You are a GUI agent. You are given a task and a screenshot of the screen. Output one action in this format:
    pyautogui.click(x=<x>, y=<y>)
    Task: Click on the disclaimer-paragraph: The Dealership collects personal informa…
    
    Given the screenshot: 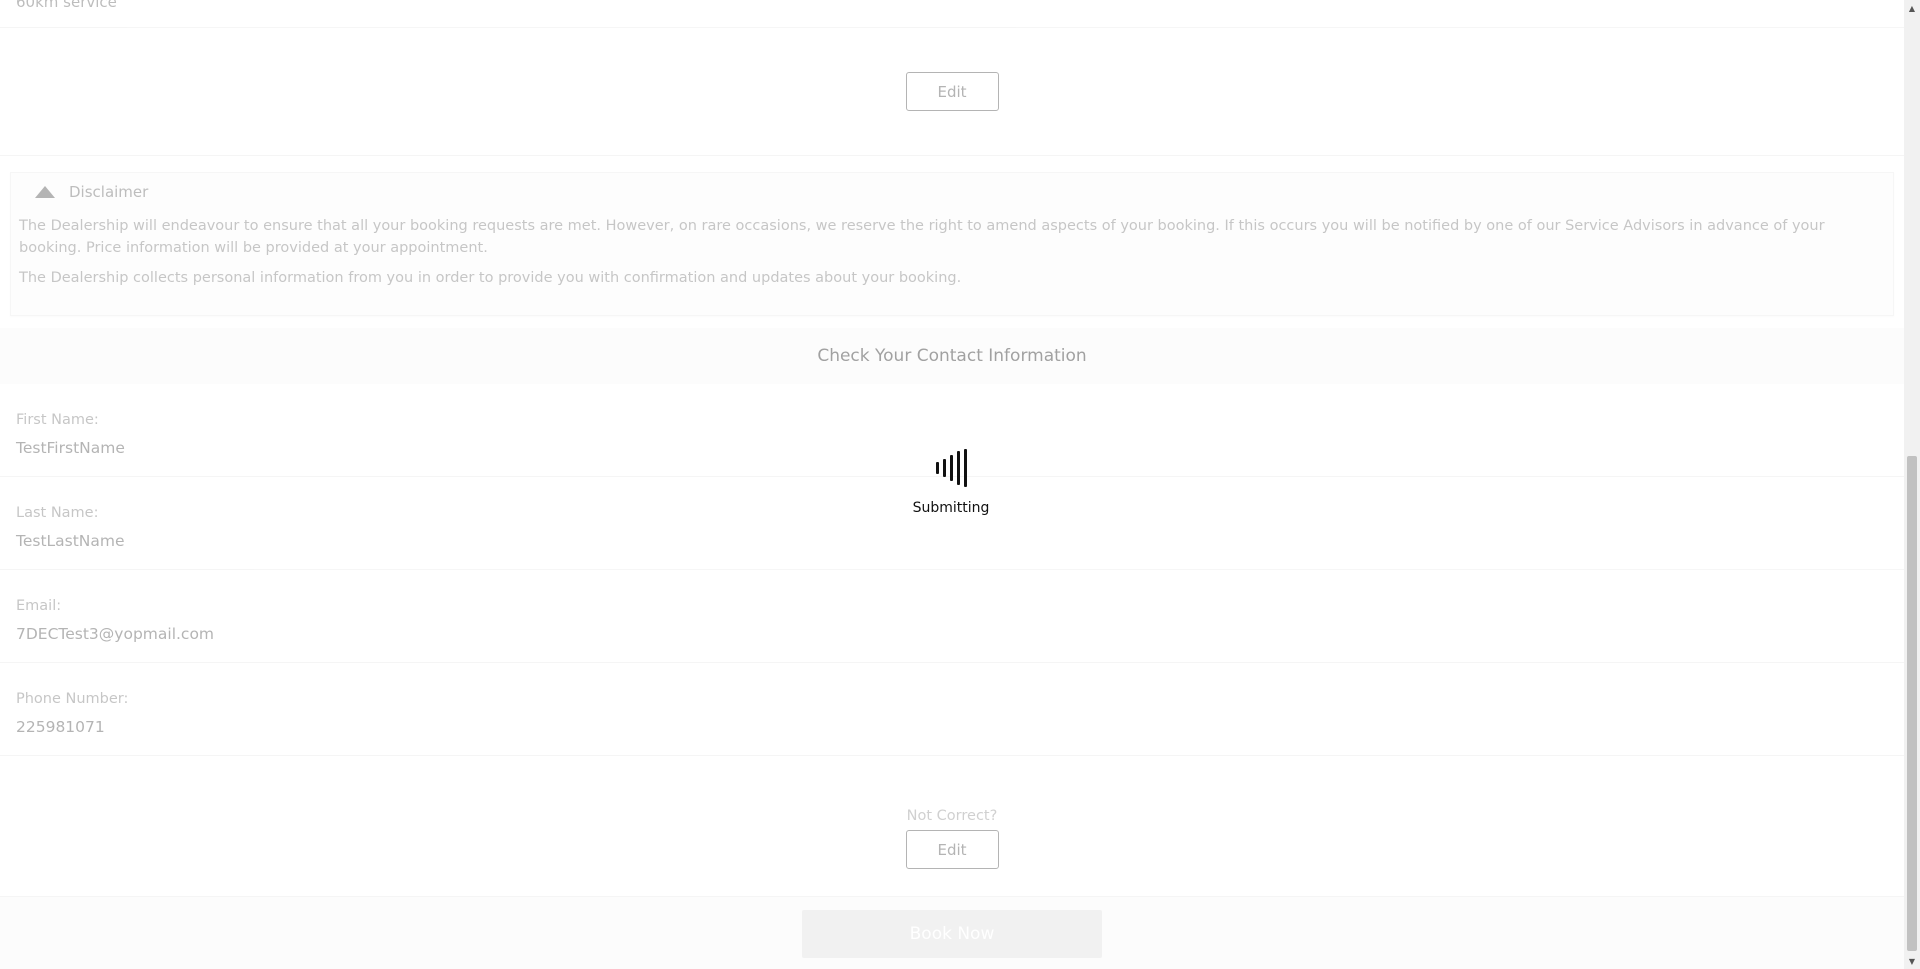 What is the action you would take?
    pyautogui.click(x=490, y=278)
    